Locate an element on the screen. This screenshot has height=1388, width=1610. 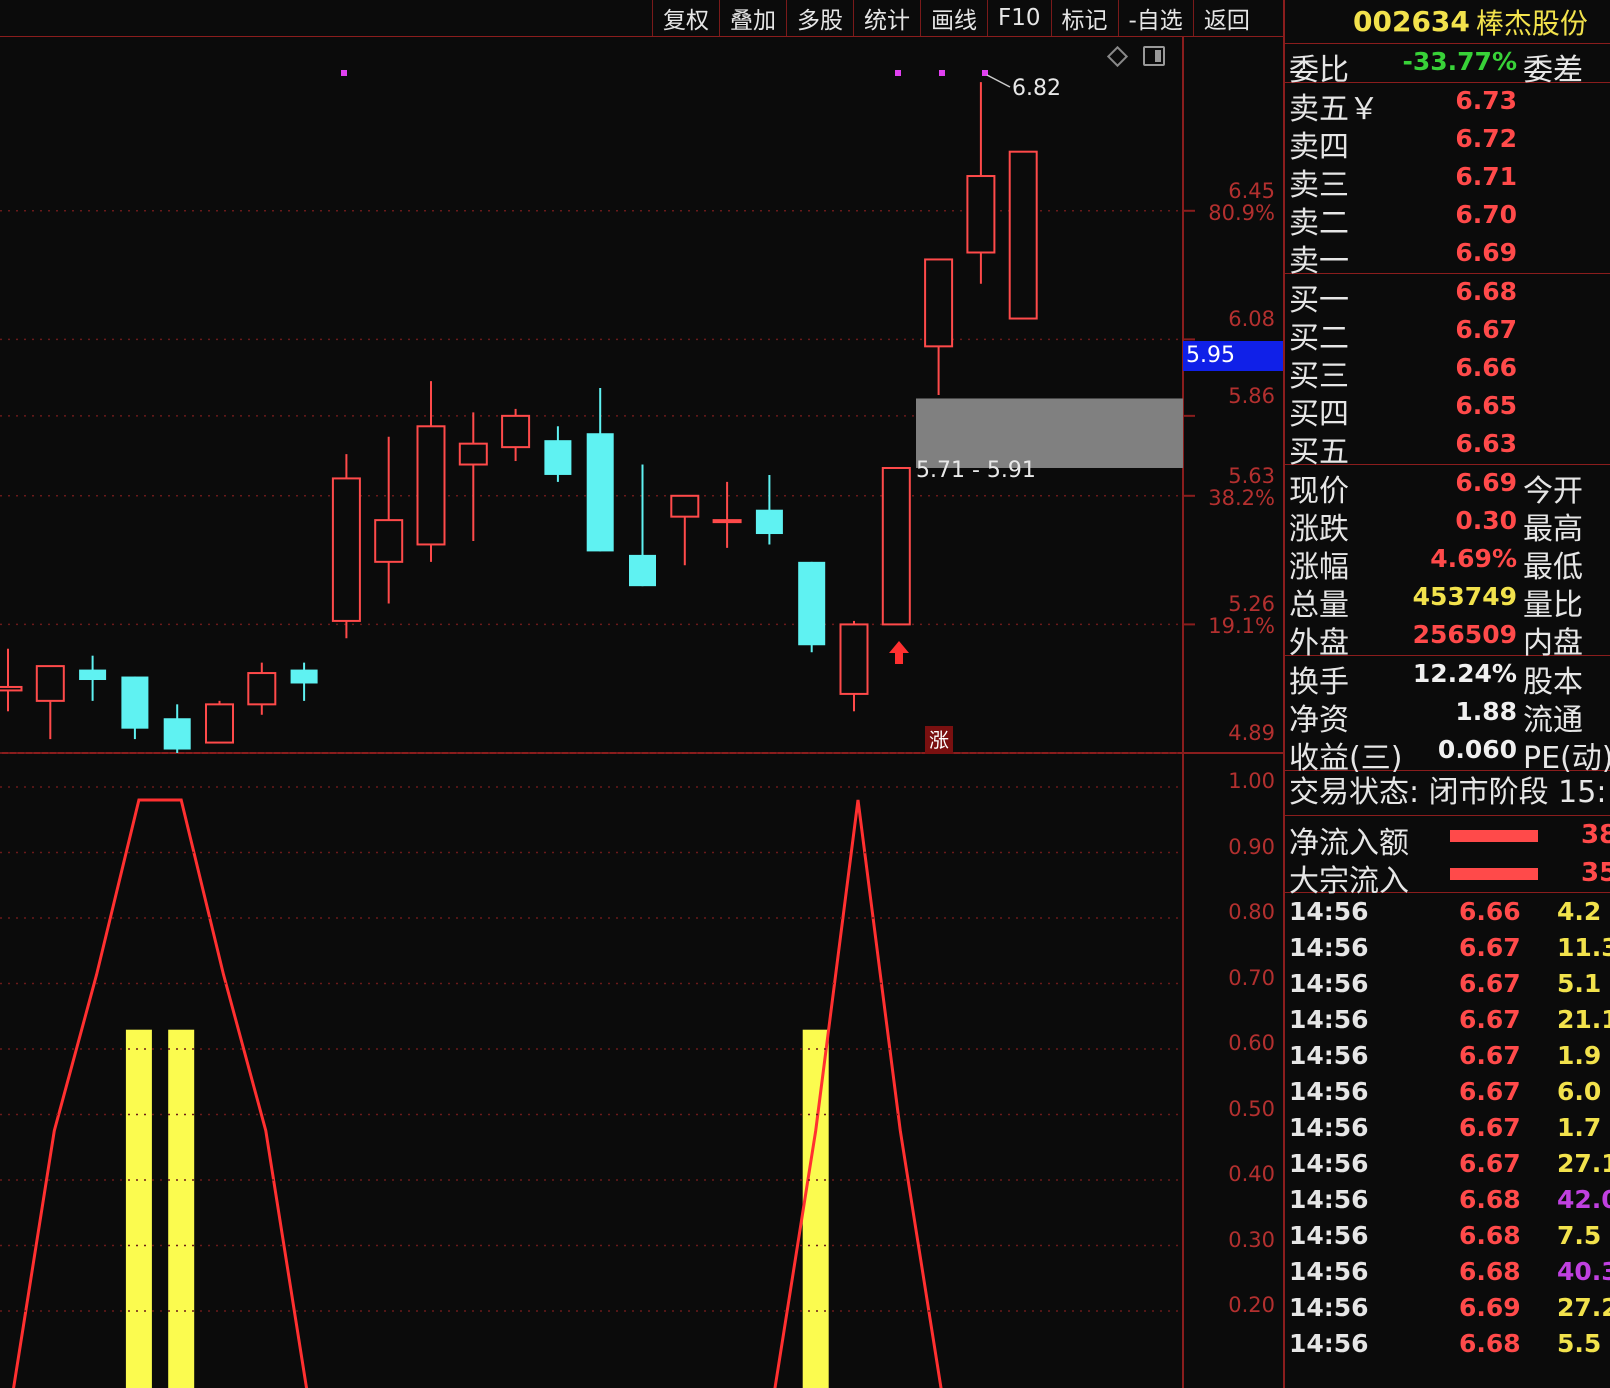
tick-row: 14:56 6.66 4.2 is located at coordinates (1447, 911).